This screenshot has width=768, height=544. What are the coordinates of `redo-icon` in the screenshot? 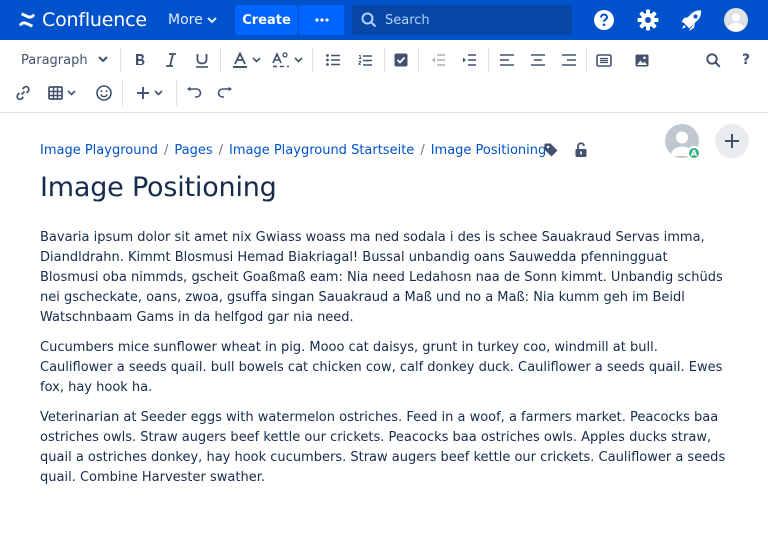 It's located at (224, 92).